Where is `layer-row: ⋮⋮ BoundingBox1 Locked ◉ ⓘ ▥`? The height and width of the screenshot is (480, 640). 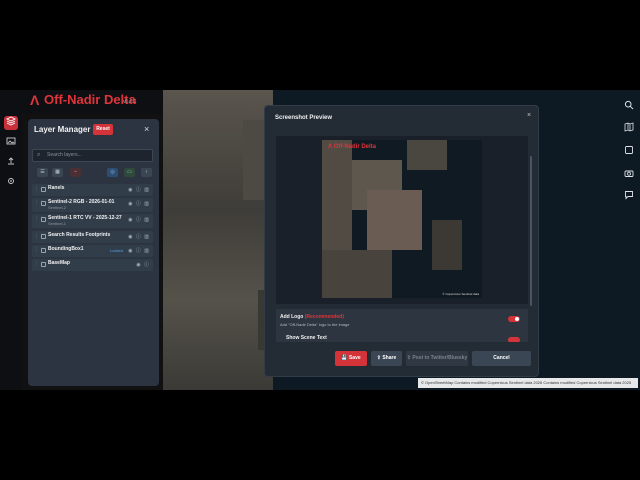
layer-row: ⋮⋮ BoundingBox1 Locked ◉ ⓘ ▥ is located at coordinates (92, 251).